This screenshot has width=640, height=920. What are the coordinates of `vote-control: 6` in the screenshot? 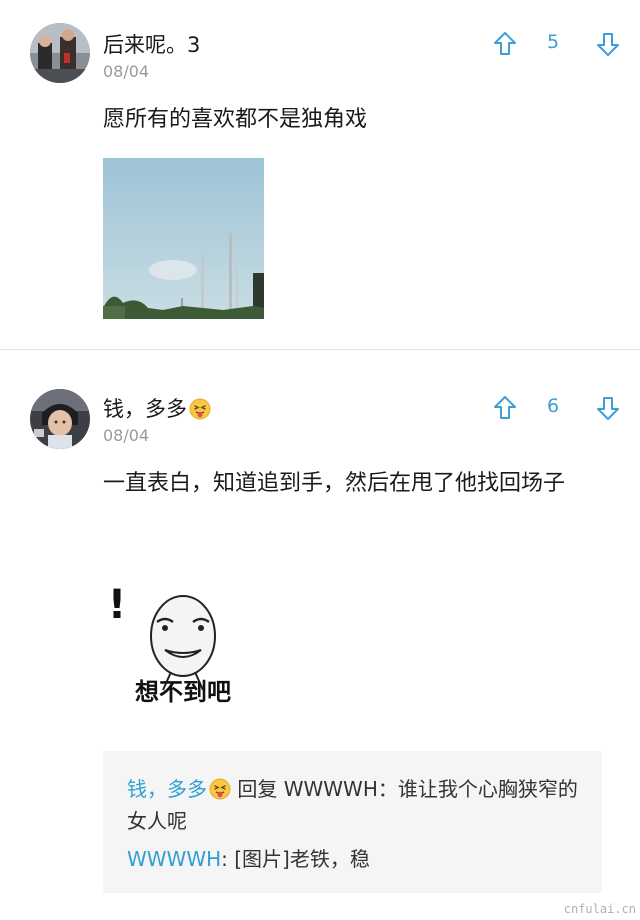 It's located at (560, 409).